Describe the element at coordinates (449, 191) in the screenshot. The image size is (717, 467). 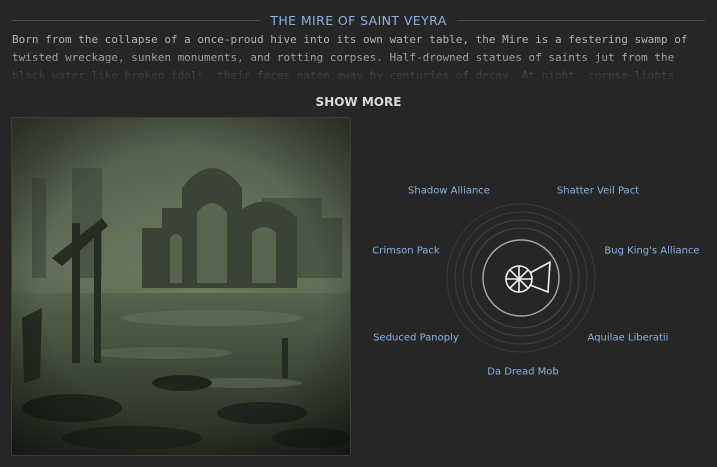
I see `faction-shadow-alliance: Shadow Alliance` at that location.